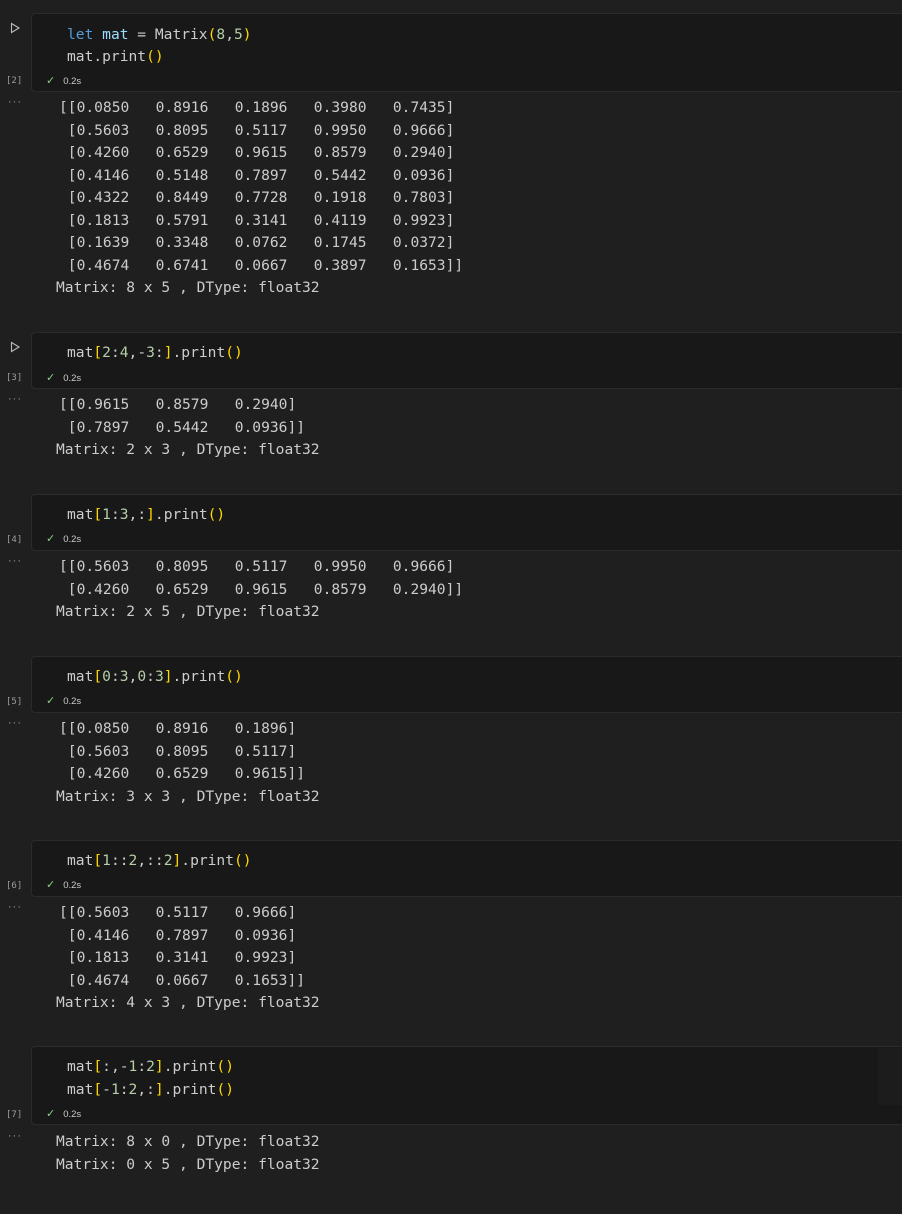  Describe the element at coordinates (51, 1114) in the screenshot. I see `check-icon: ✓` at that location.